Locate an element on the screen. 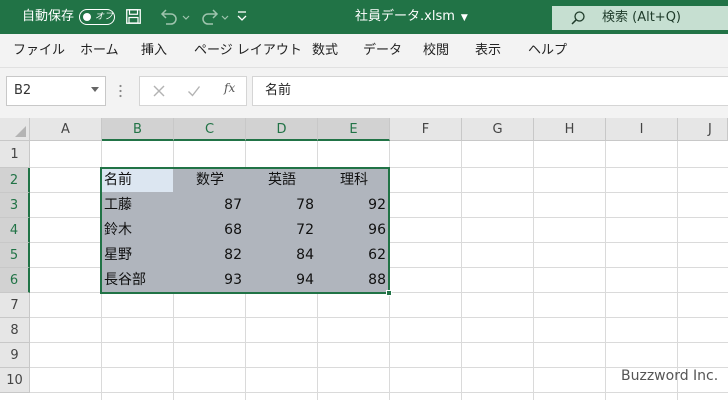  row-header-4: 4 is located at coordinates (15, 230).